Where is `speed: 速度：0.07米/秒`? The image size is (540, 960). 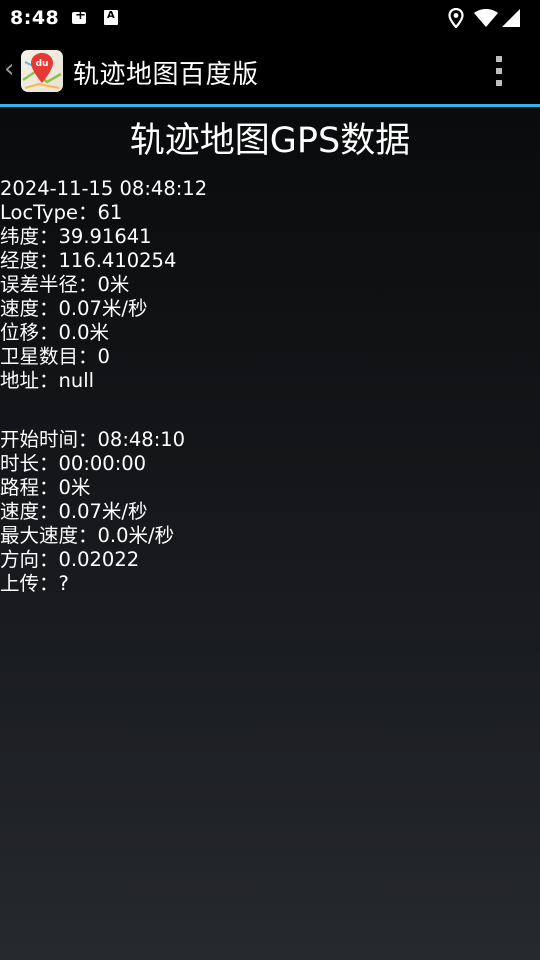
speed: 速度：0.07米/秒 is located at coordinates (74, 308).